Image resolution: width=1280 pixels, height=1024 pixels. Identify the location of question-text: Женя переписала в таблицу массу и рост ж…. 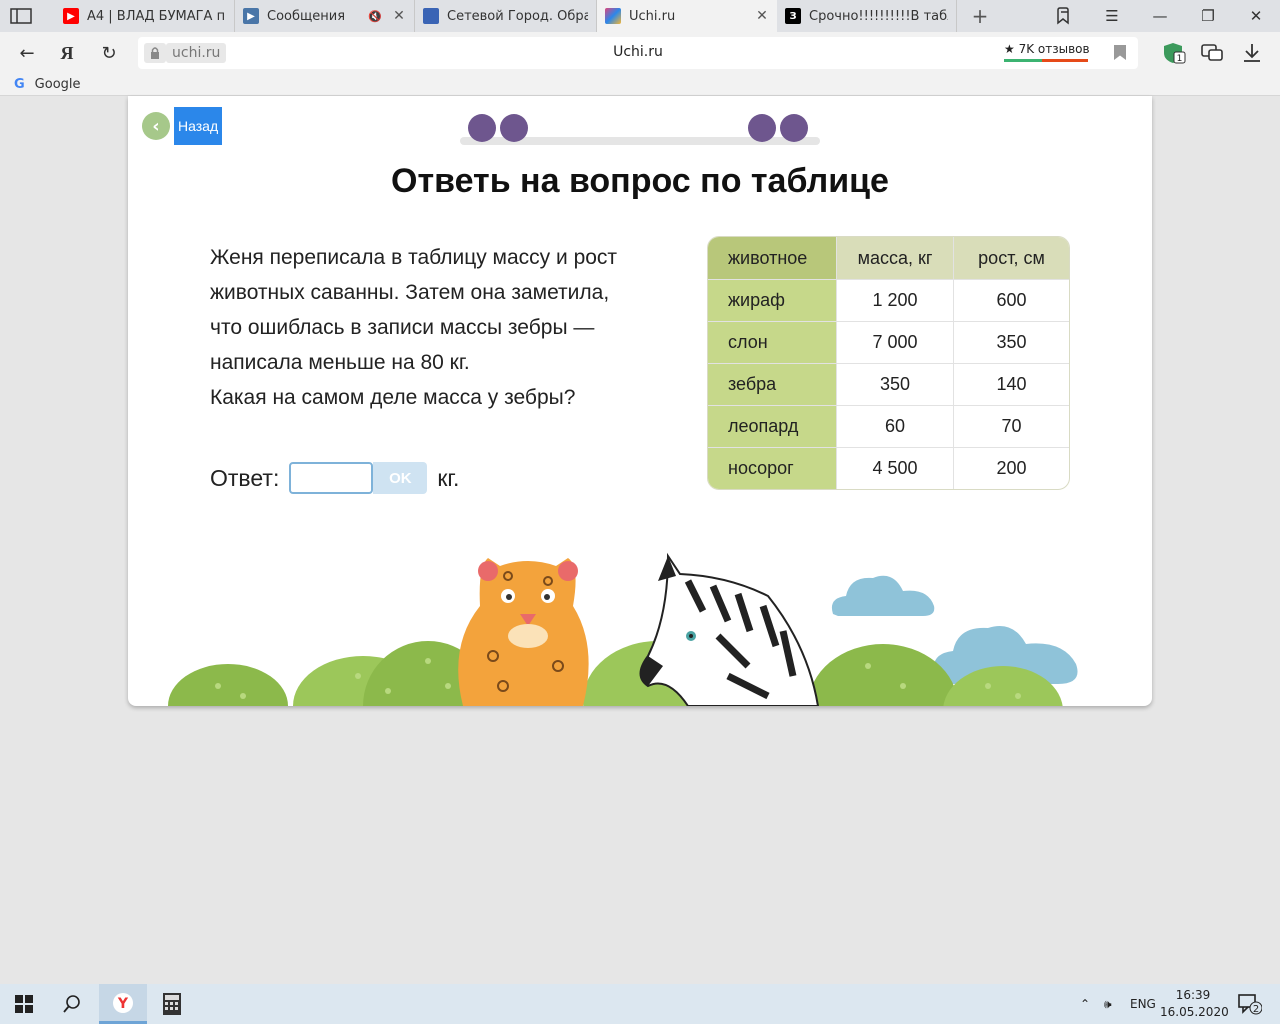
(445, 327).